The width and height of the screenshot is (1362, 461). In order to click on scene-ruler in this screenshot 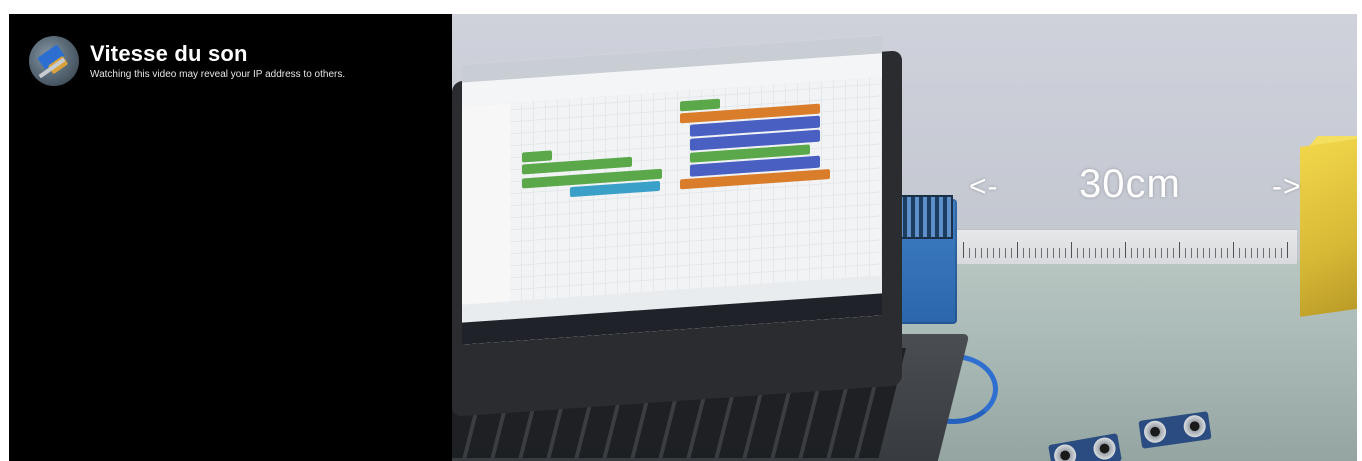, I will do `click(1127, 246)`.